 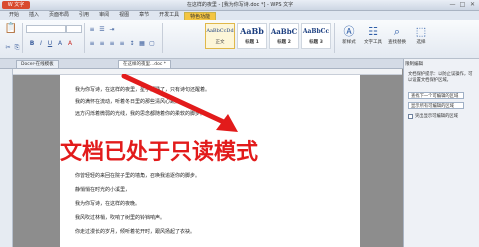 What do you see at coordinates (145, 64) in the screenshot?
I see `doc-tab-current: 在这样的夜里...doc *` at bounding box center [145, 64].